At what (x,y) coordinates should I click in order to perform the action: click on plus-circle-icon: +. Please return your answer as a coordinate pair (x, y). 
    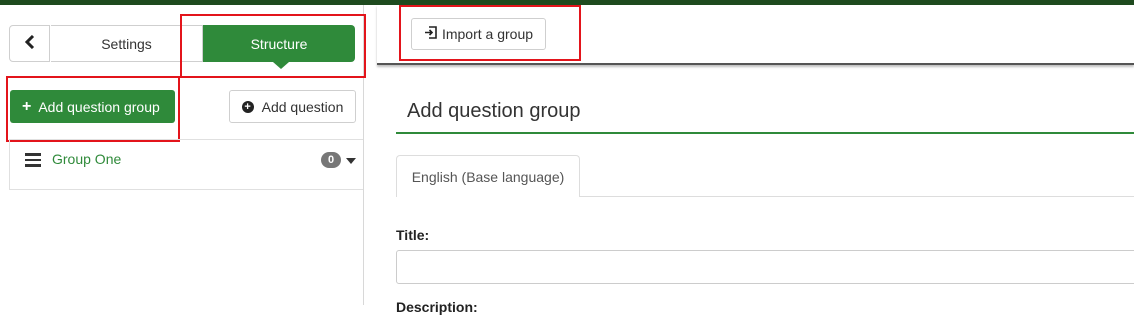
    Looking at the image, I should click on (247, 106).